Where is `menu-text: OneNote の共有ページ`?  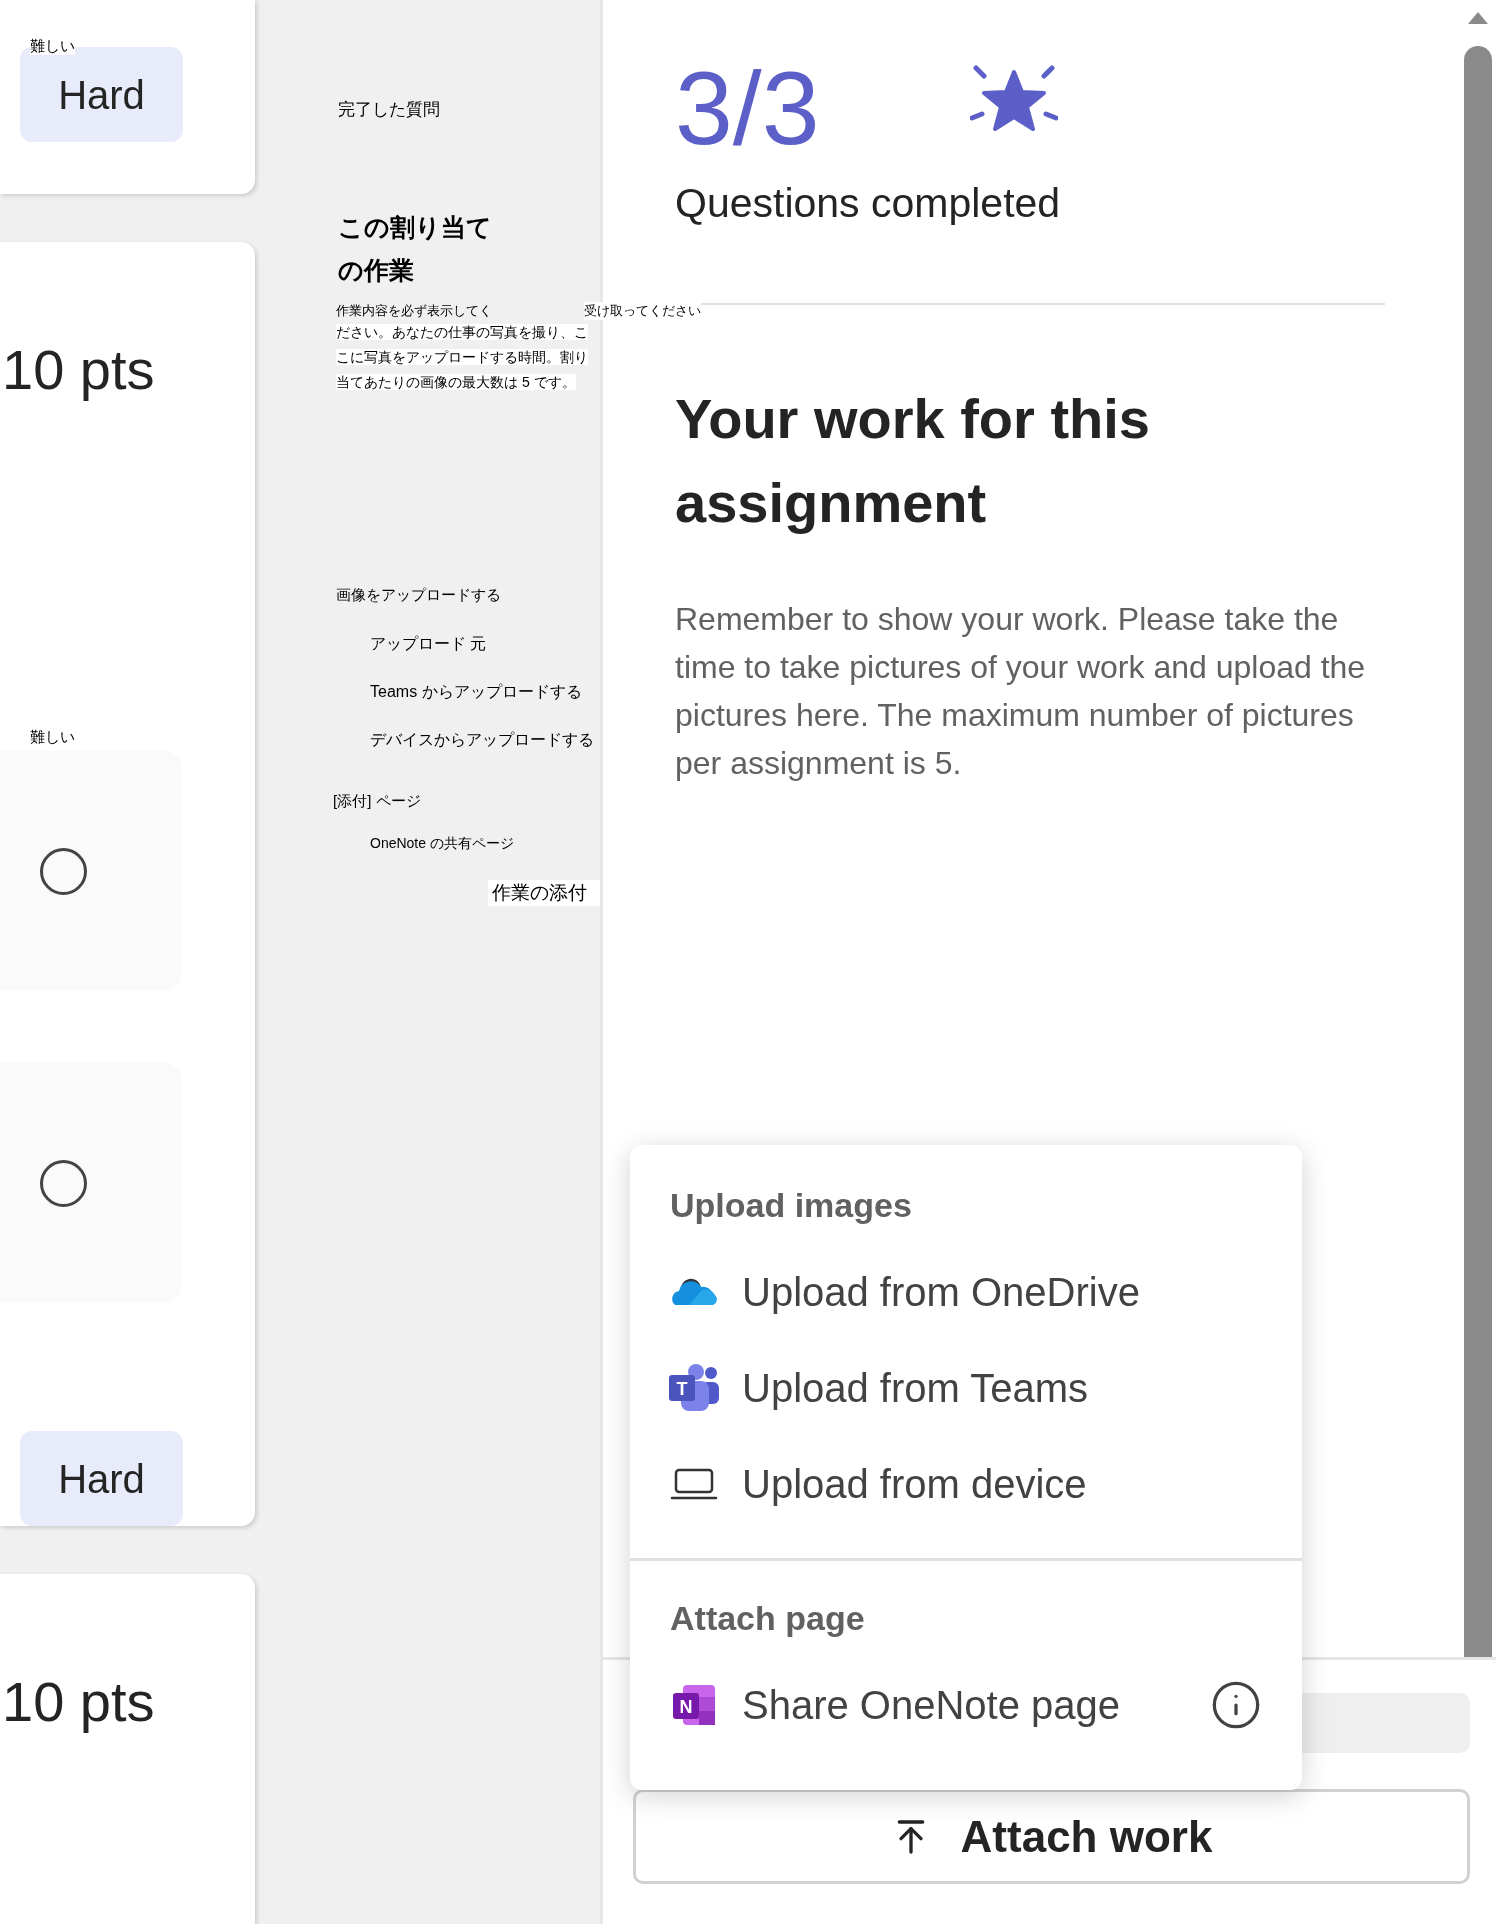
menu-text: OneNote の共有ページ is located at coordinates (442, 843).